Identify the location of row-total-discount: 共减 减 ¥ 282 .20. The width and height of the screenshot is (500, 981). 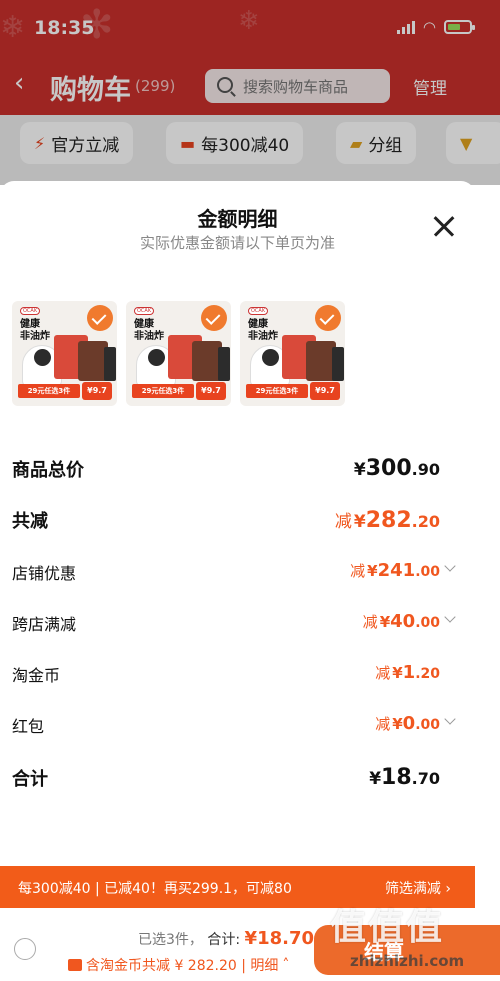
(232, 527).